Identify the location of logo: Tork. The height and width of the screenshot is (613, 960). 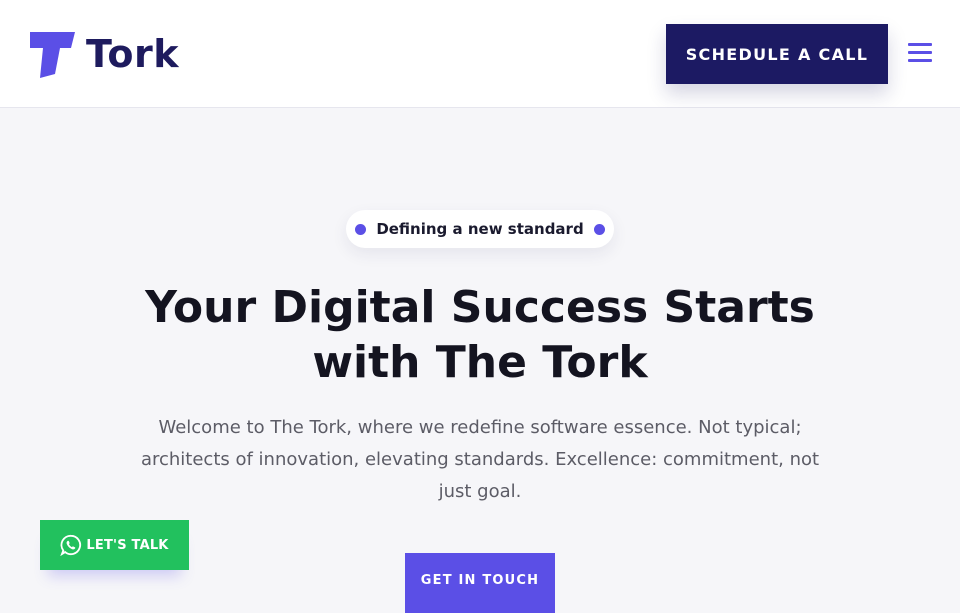
(103, 54).